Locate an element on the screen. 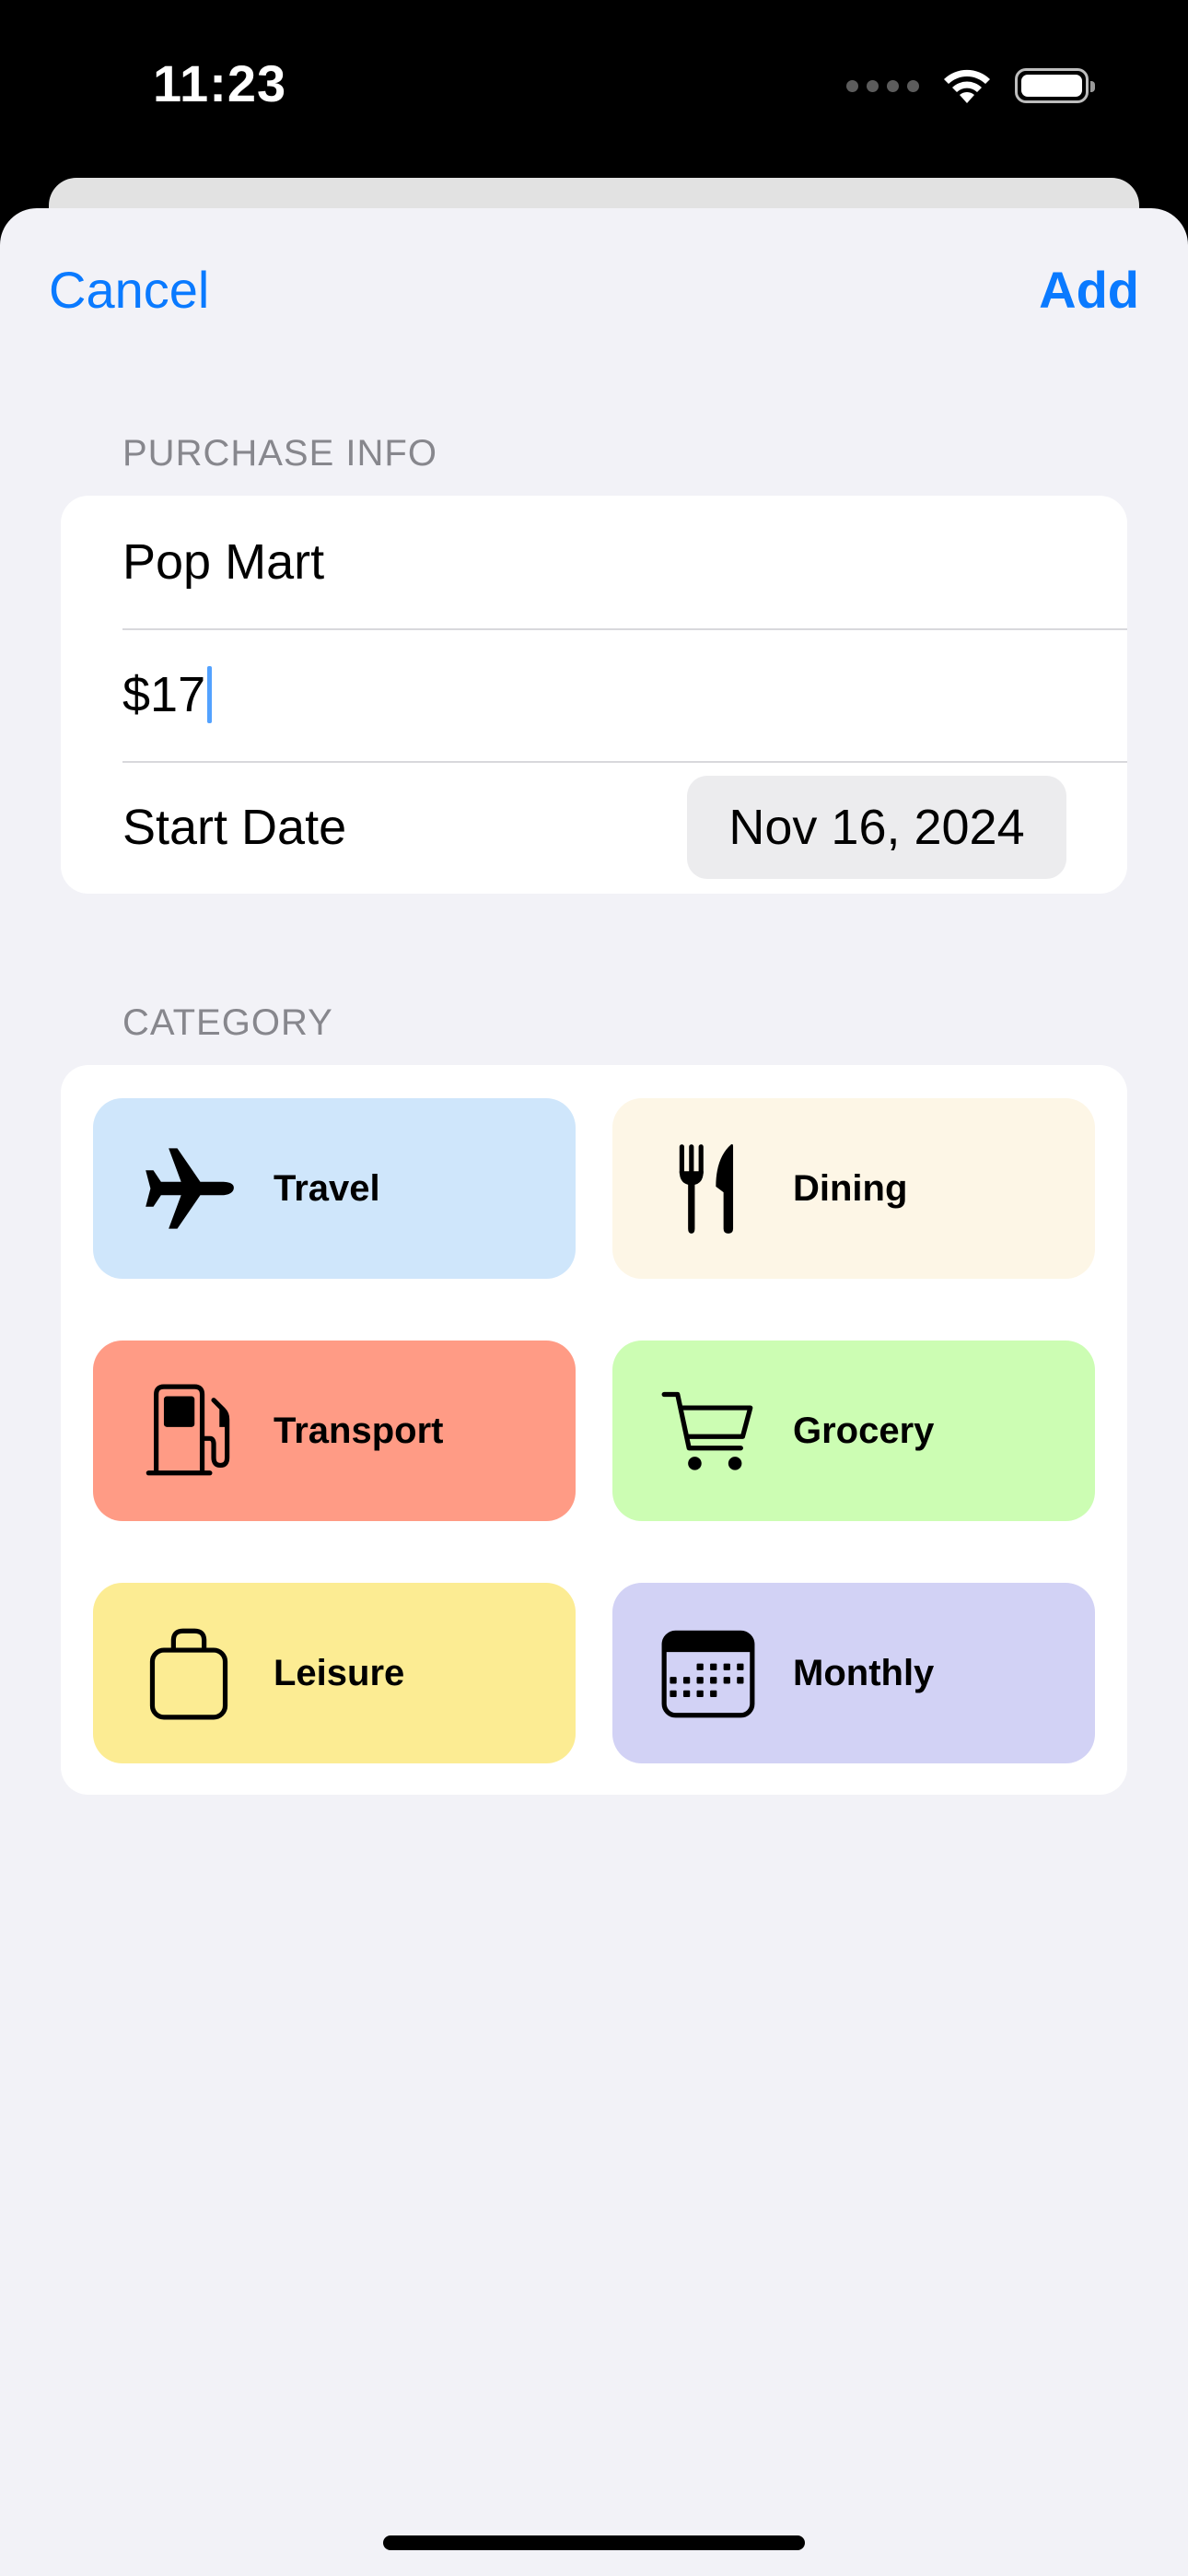  category-label: Grocery is located at coordinates (864, 1430).